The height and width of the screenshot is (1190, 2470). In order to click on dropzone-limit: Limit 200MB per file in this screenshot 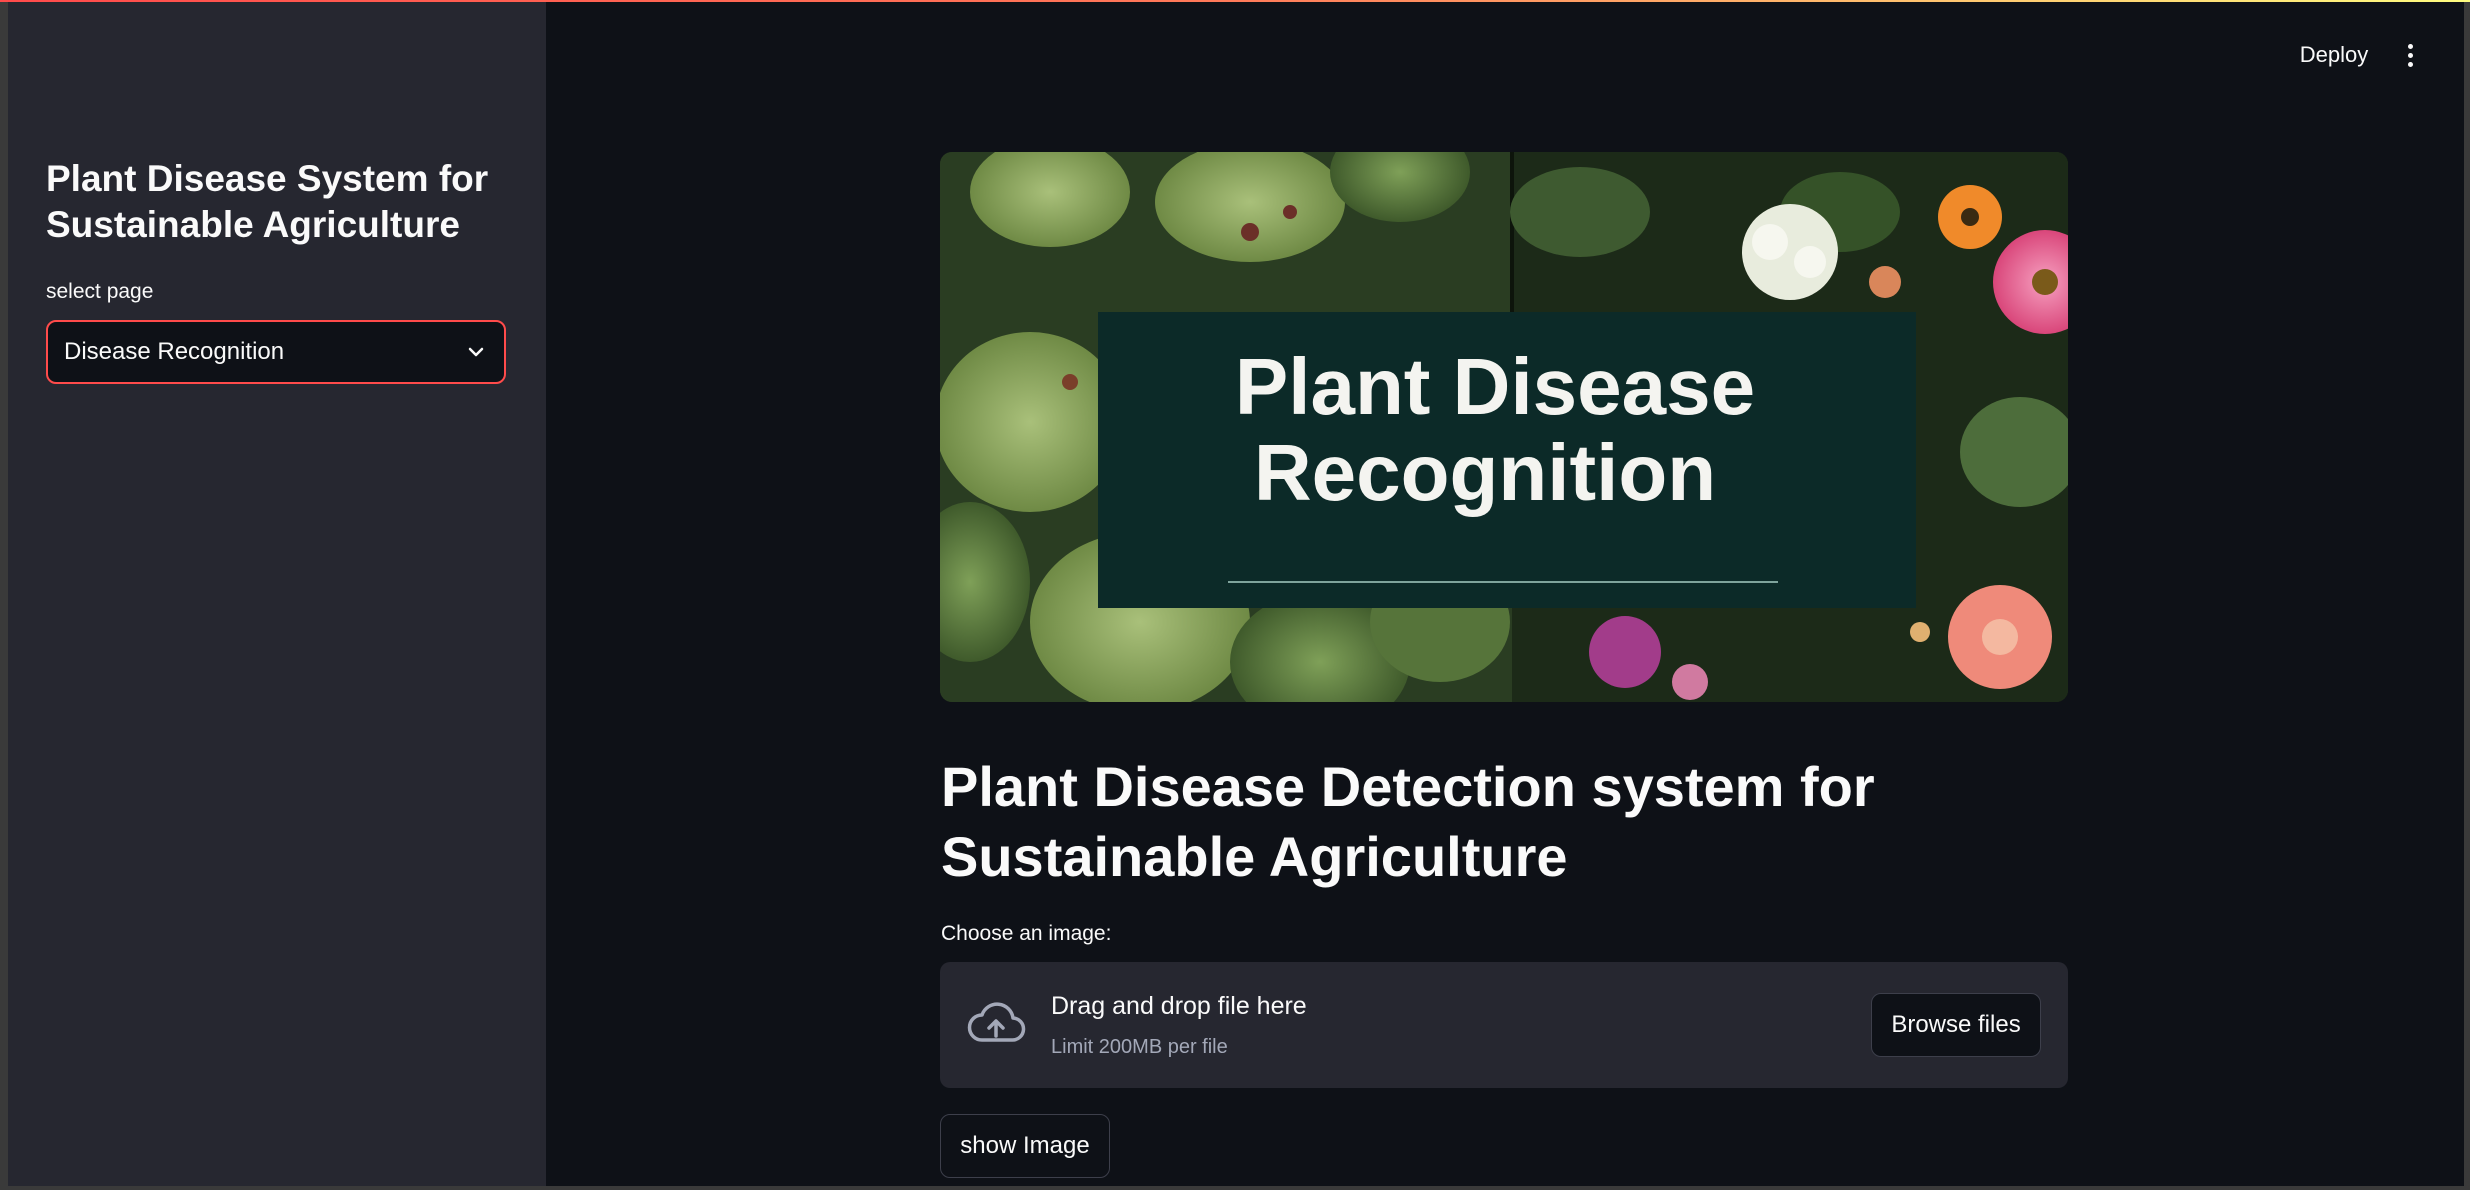, I will do `click(1139, 1047)`.